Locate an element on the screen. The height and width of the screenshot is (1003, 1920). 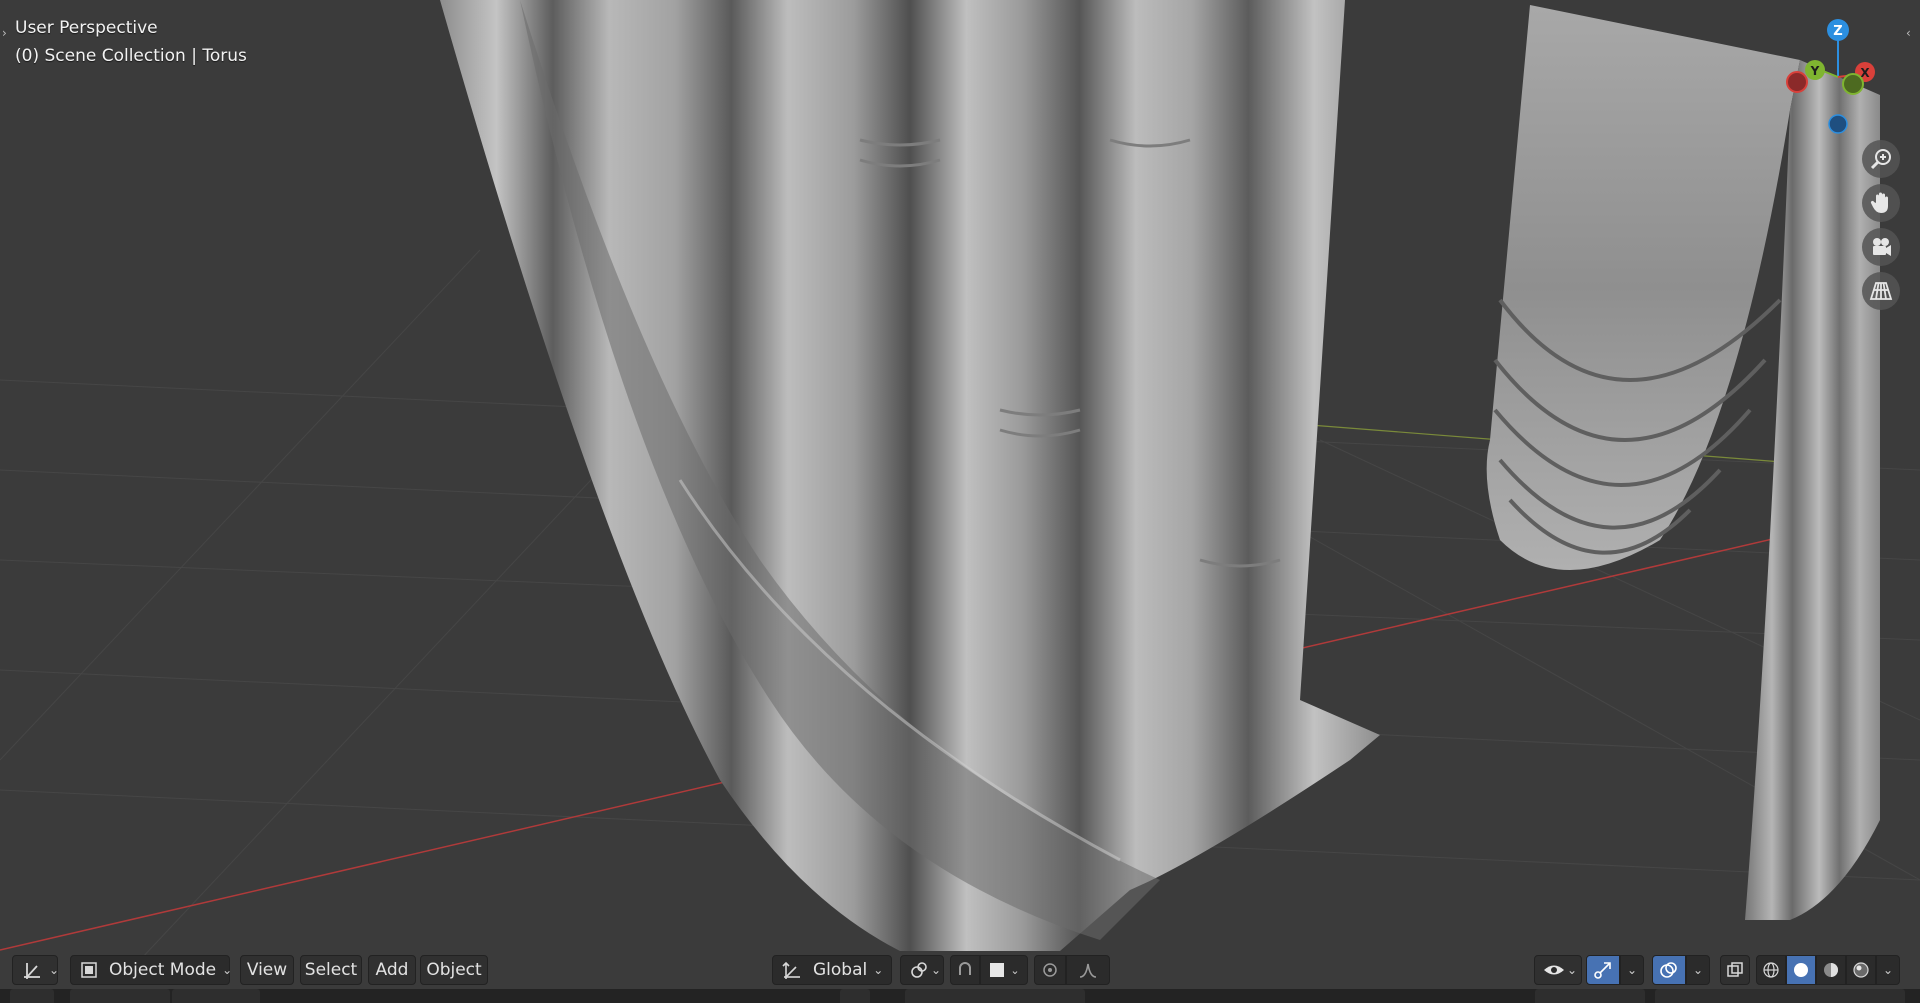
menu-select: Select is located at coordinates (331, 970).